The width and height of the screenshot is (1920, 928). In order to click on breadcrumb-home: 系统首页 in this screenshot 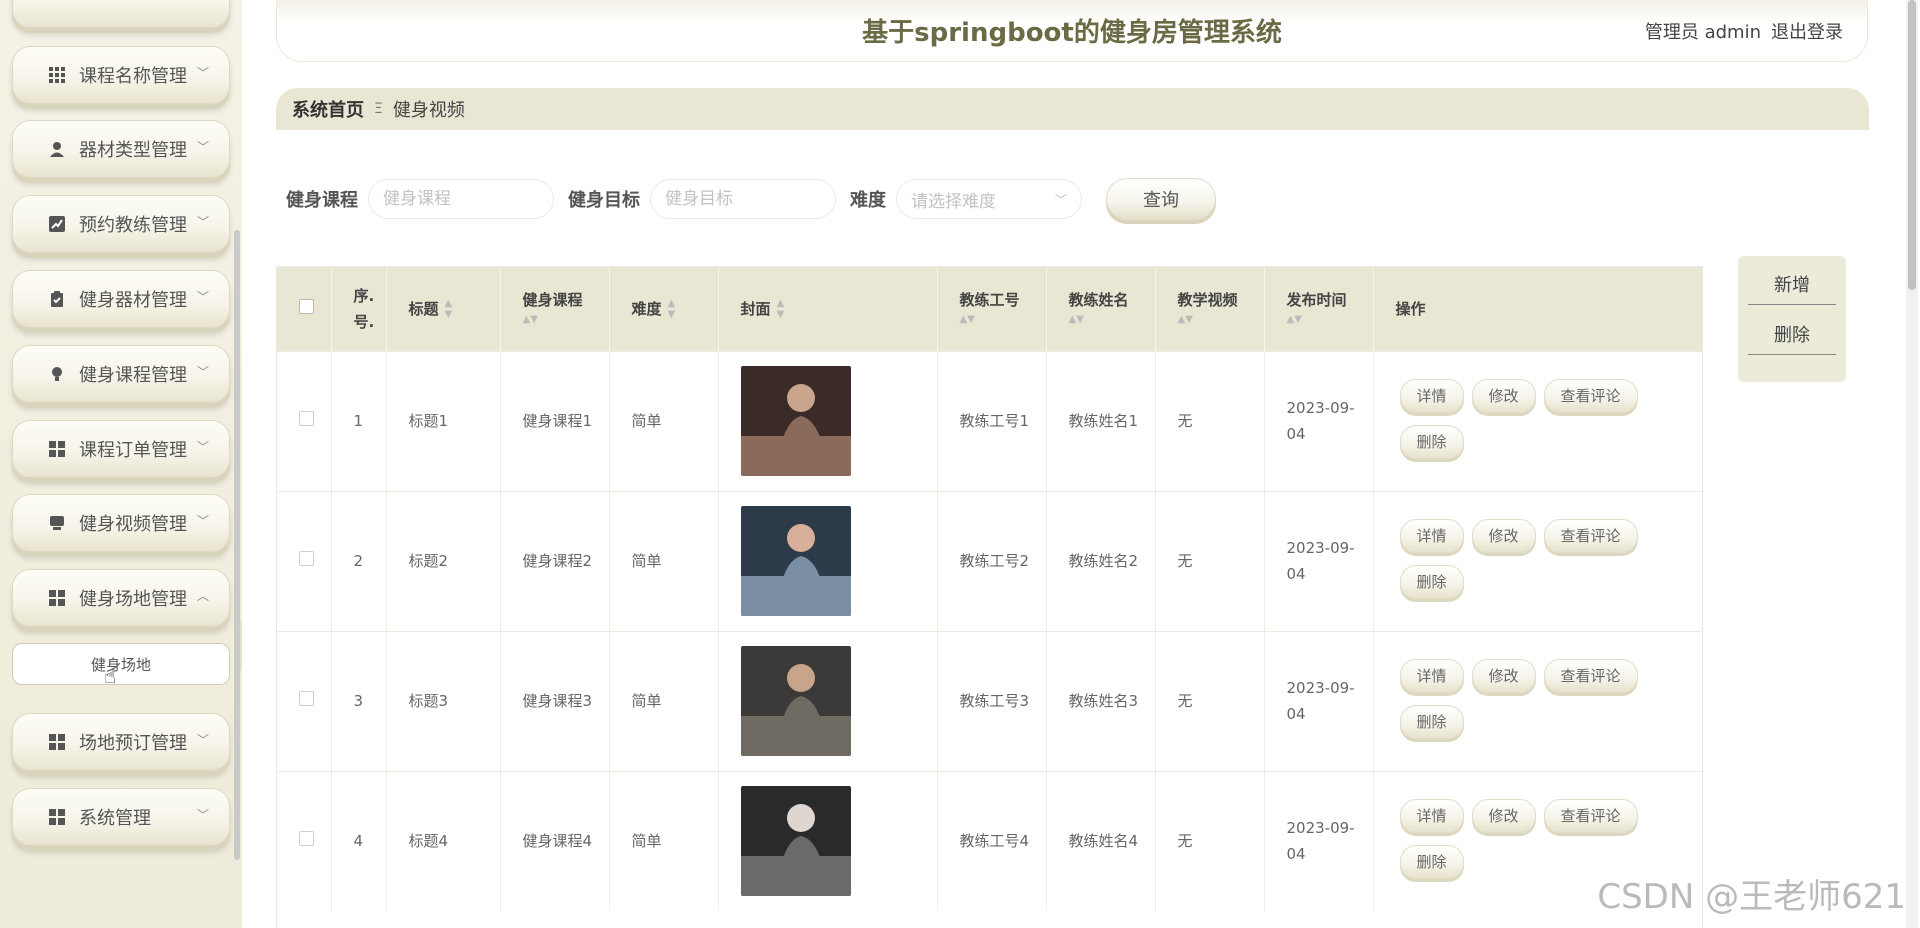, I will do `click(328, 109)`.